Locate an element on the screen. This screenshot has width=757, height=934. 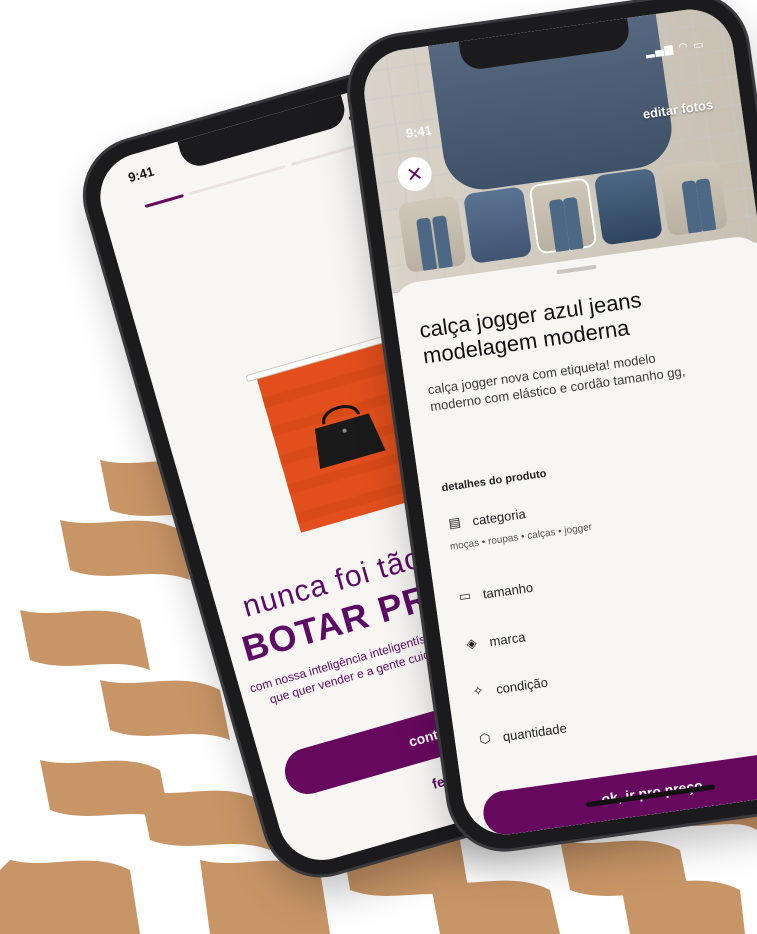
progress-segment is located at coordinates (237, 180).